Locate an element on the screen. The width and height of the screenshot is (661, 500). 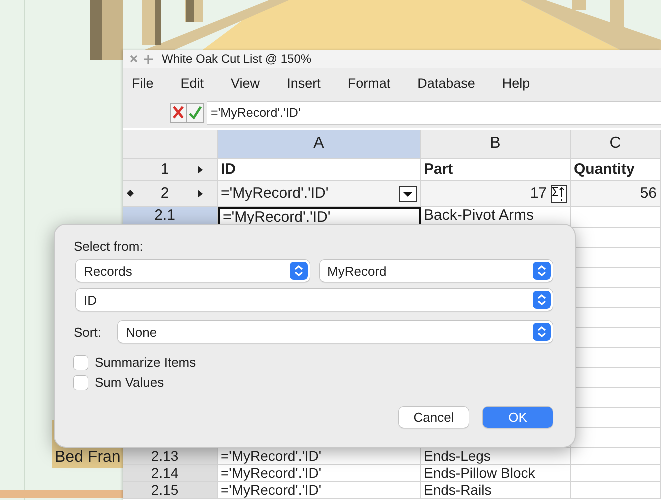
table-cell: ID is located at coordinates (228, 169).